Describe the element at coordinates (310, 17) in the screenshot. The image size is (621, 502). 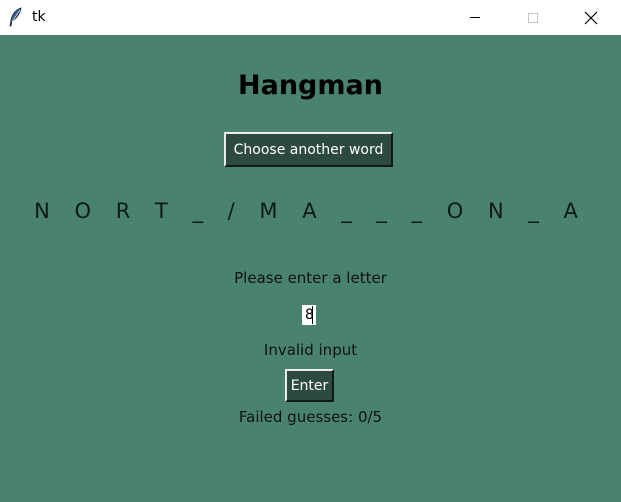
I see `title-bar: tk` at that location.